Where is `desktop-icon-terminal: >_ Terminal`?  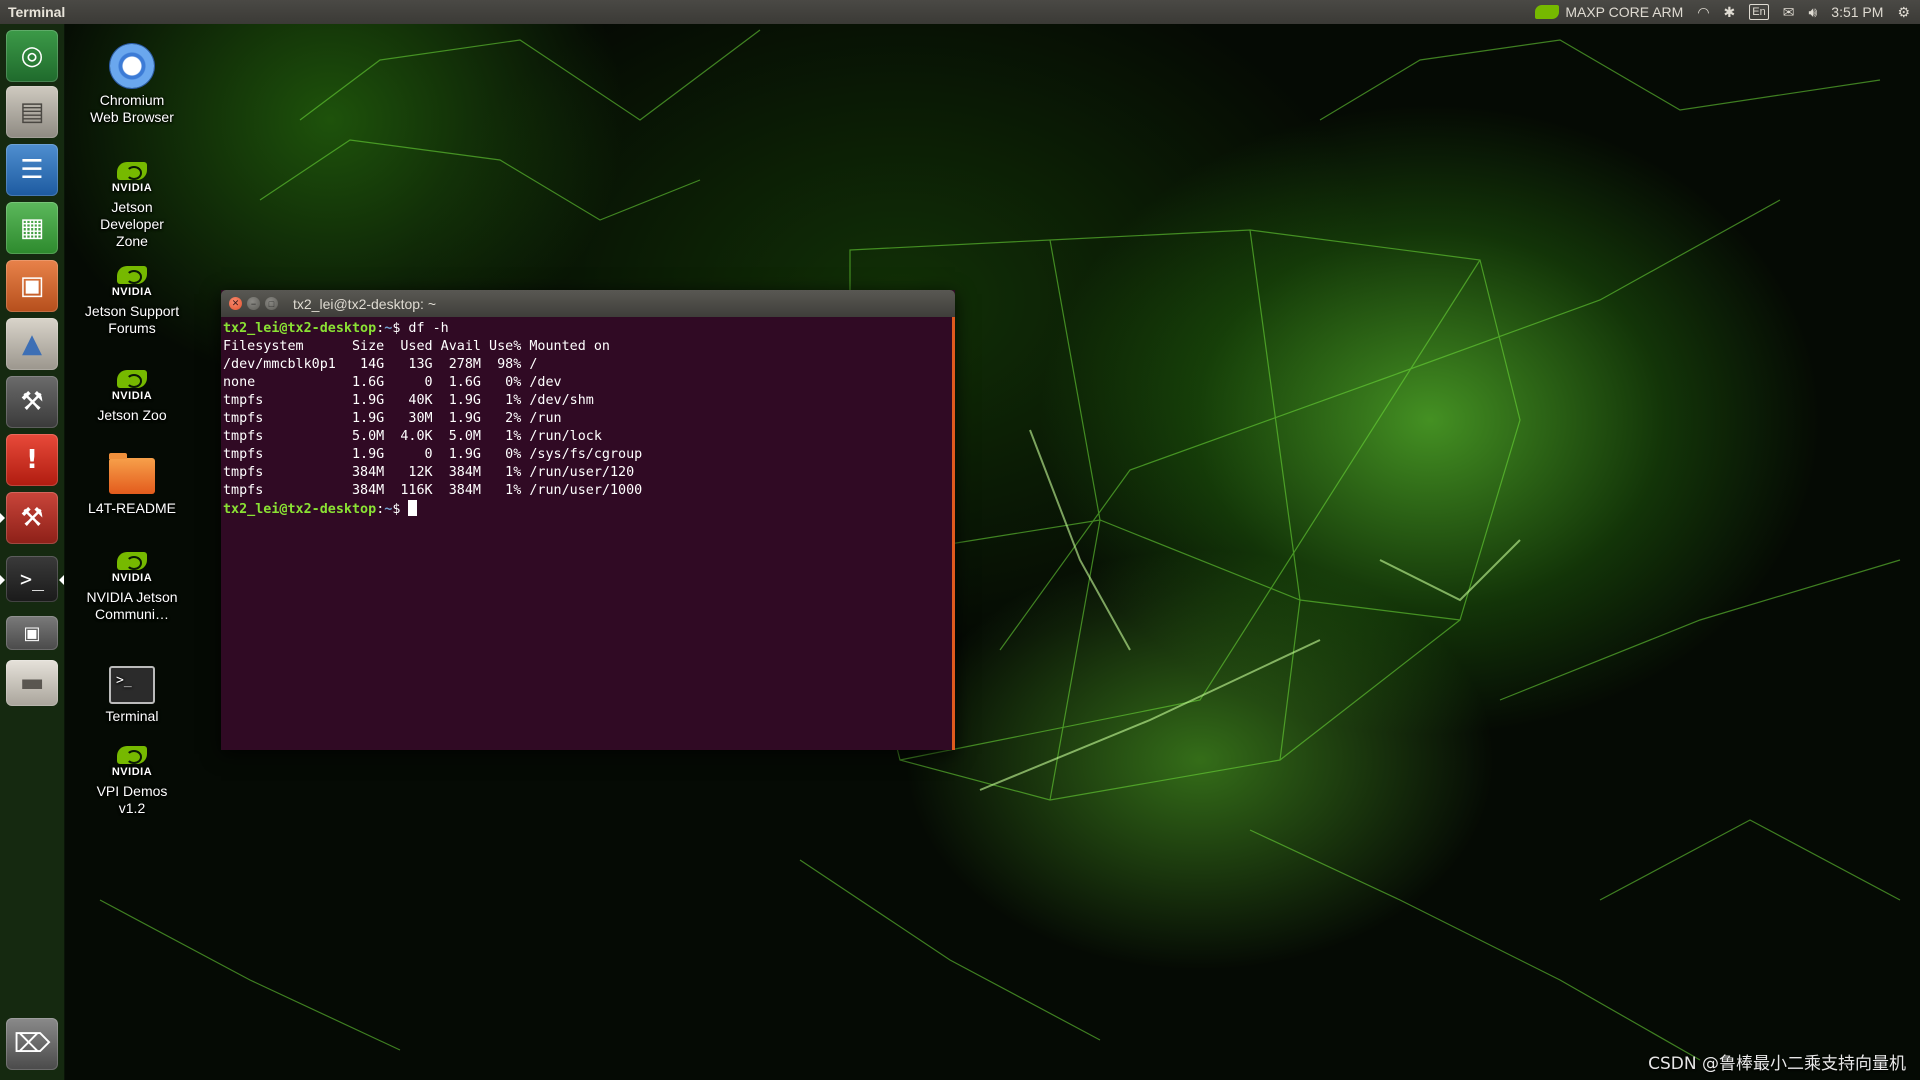
desktop-icon-terminal: >_ Terminal is located at coordinates (132, 694).